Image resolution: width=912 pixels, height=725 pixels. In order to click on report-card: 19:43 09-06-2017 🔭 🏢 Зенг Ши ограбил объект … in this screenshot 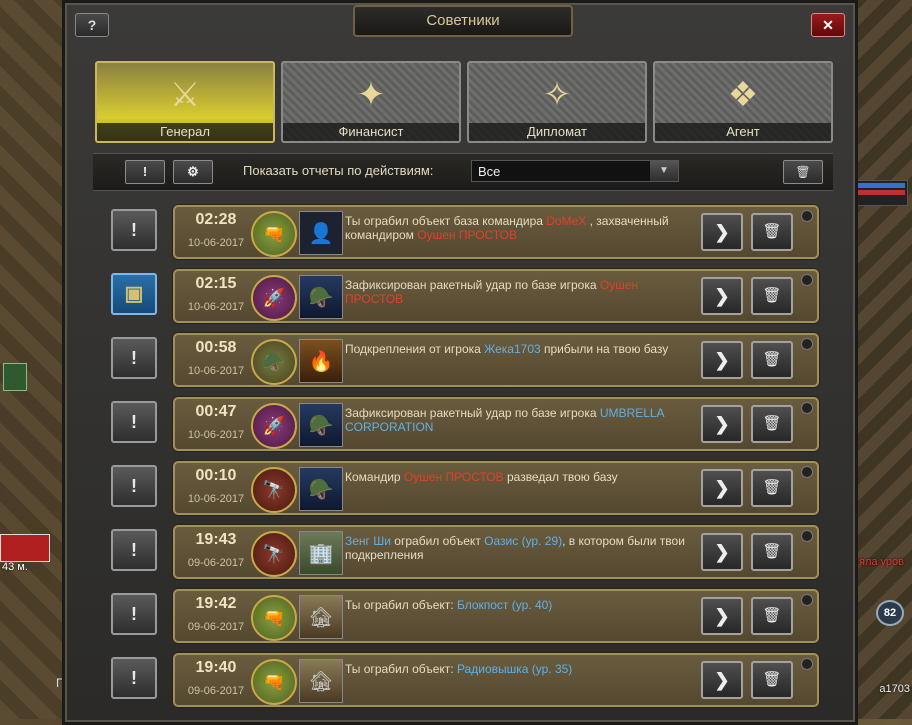, I will do `click(496, 552)`.